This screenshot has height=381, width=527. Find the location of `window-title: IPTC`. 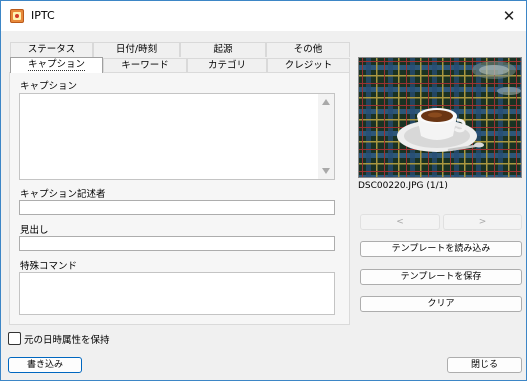

window-title: IPTC is located at coordinates (43, 15).